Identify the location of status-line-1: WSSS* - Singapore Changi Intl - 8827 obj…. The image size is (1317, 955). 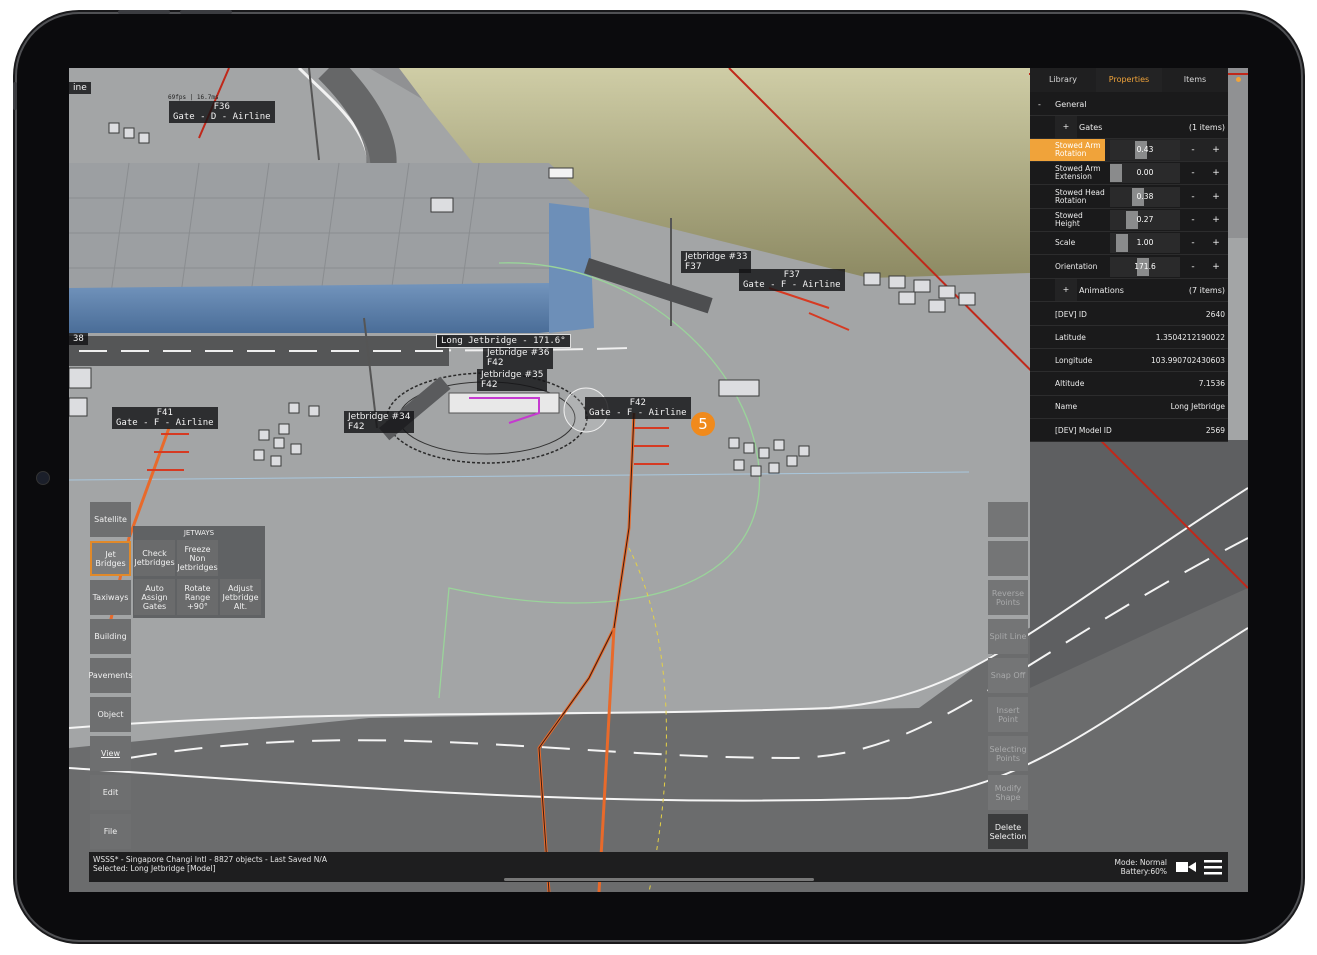
(210, 859).